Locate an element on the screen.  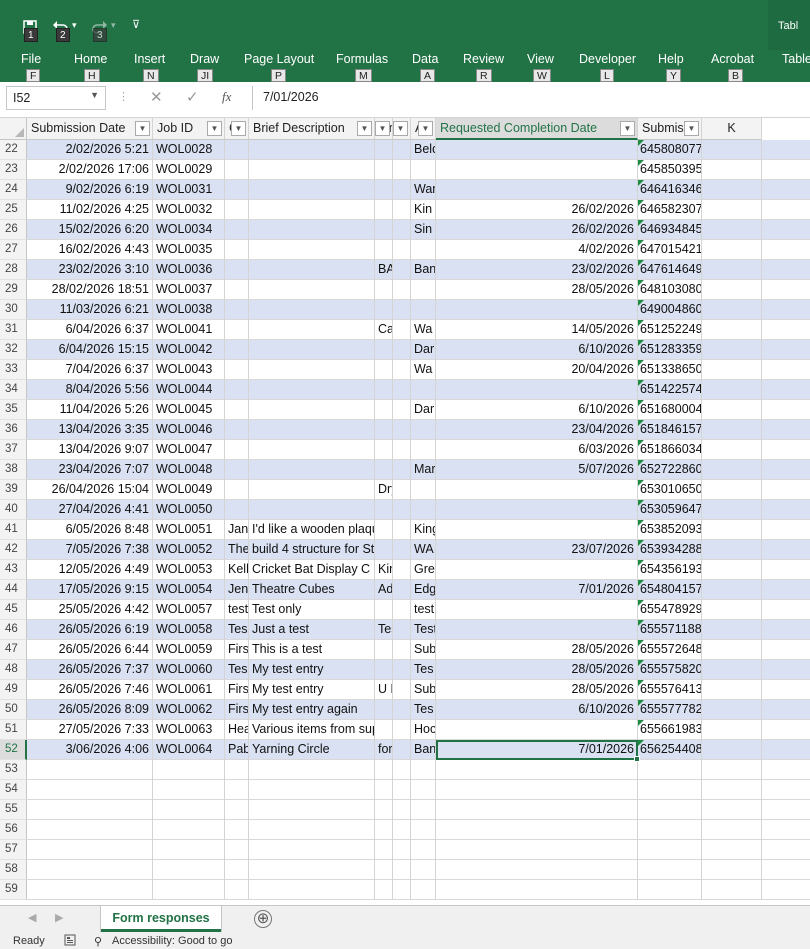
cell: 20/04/2026 is located at coordinates (537, 370).